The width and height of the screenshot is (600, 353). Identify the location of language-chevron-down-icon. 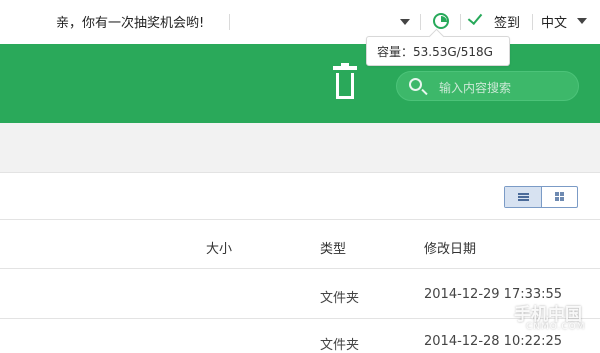
(582, 21).